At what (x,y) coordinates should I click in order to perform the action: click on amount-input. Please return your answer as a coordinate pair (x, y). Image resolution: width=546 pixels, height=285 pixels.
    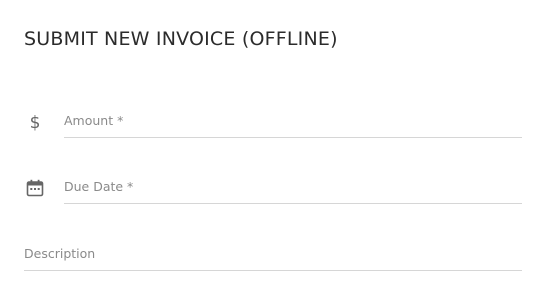
    Looking at the image, I should click on (293, 120).